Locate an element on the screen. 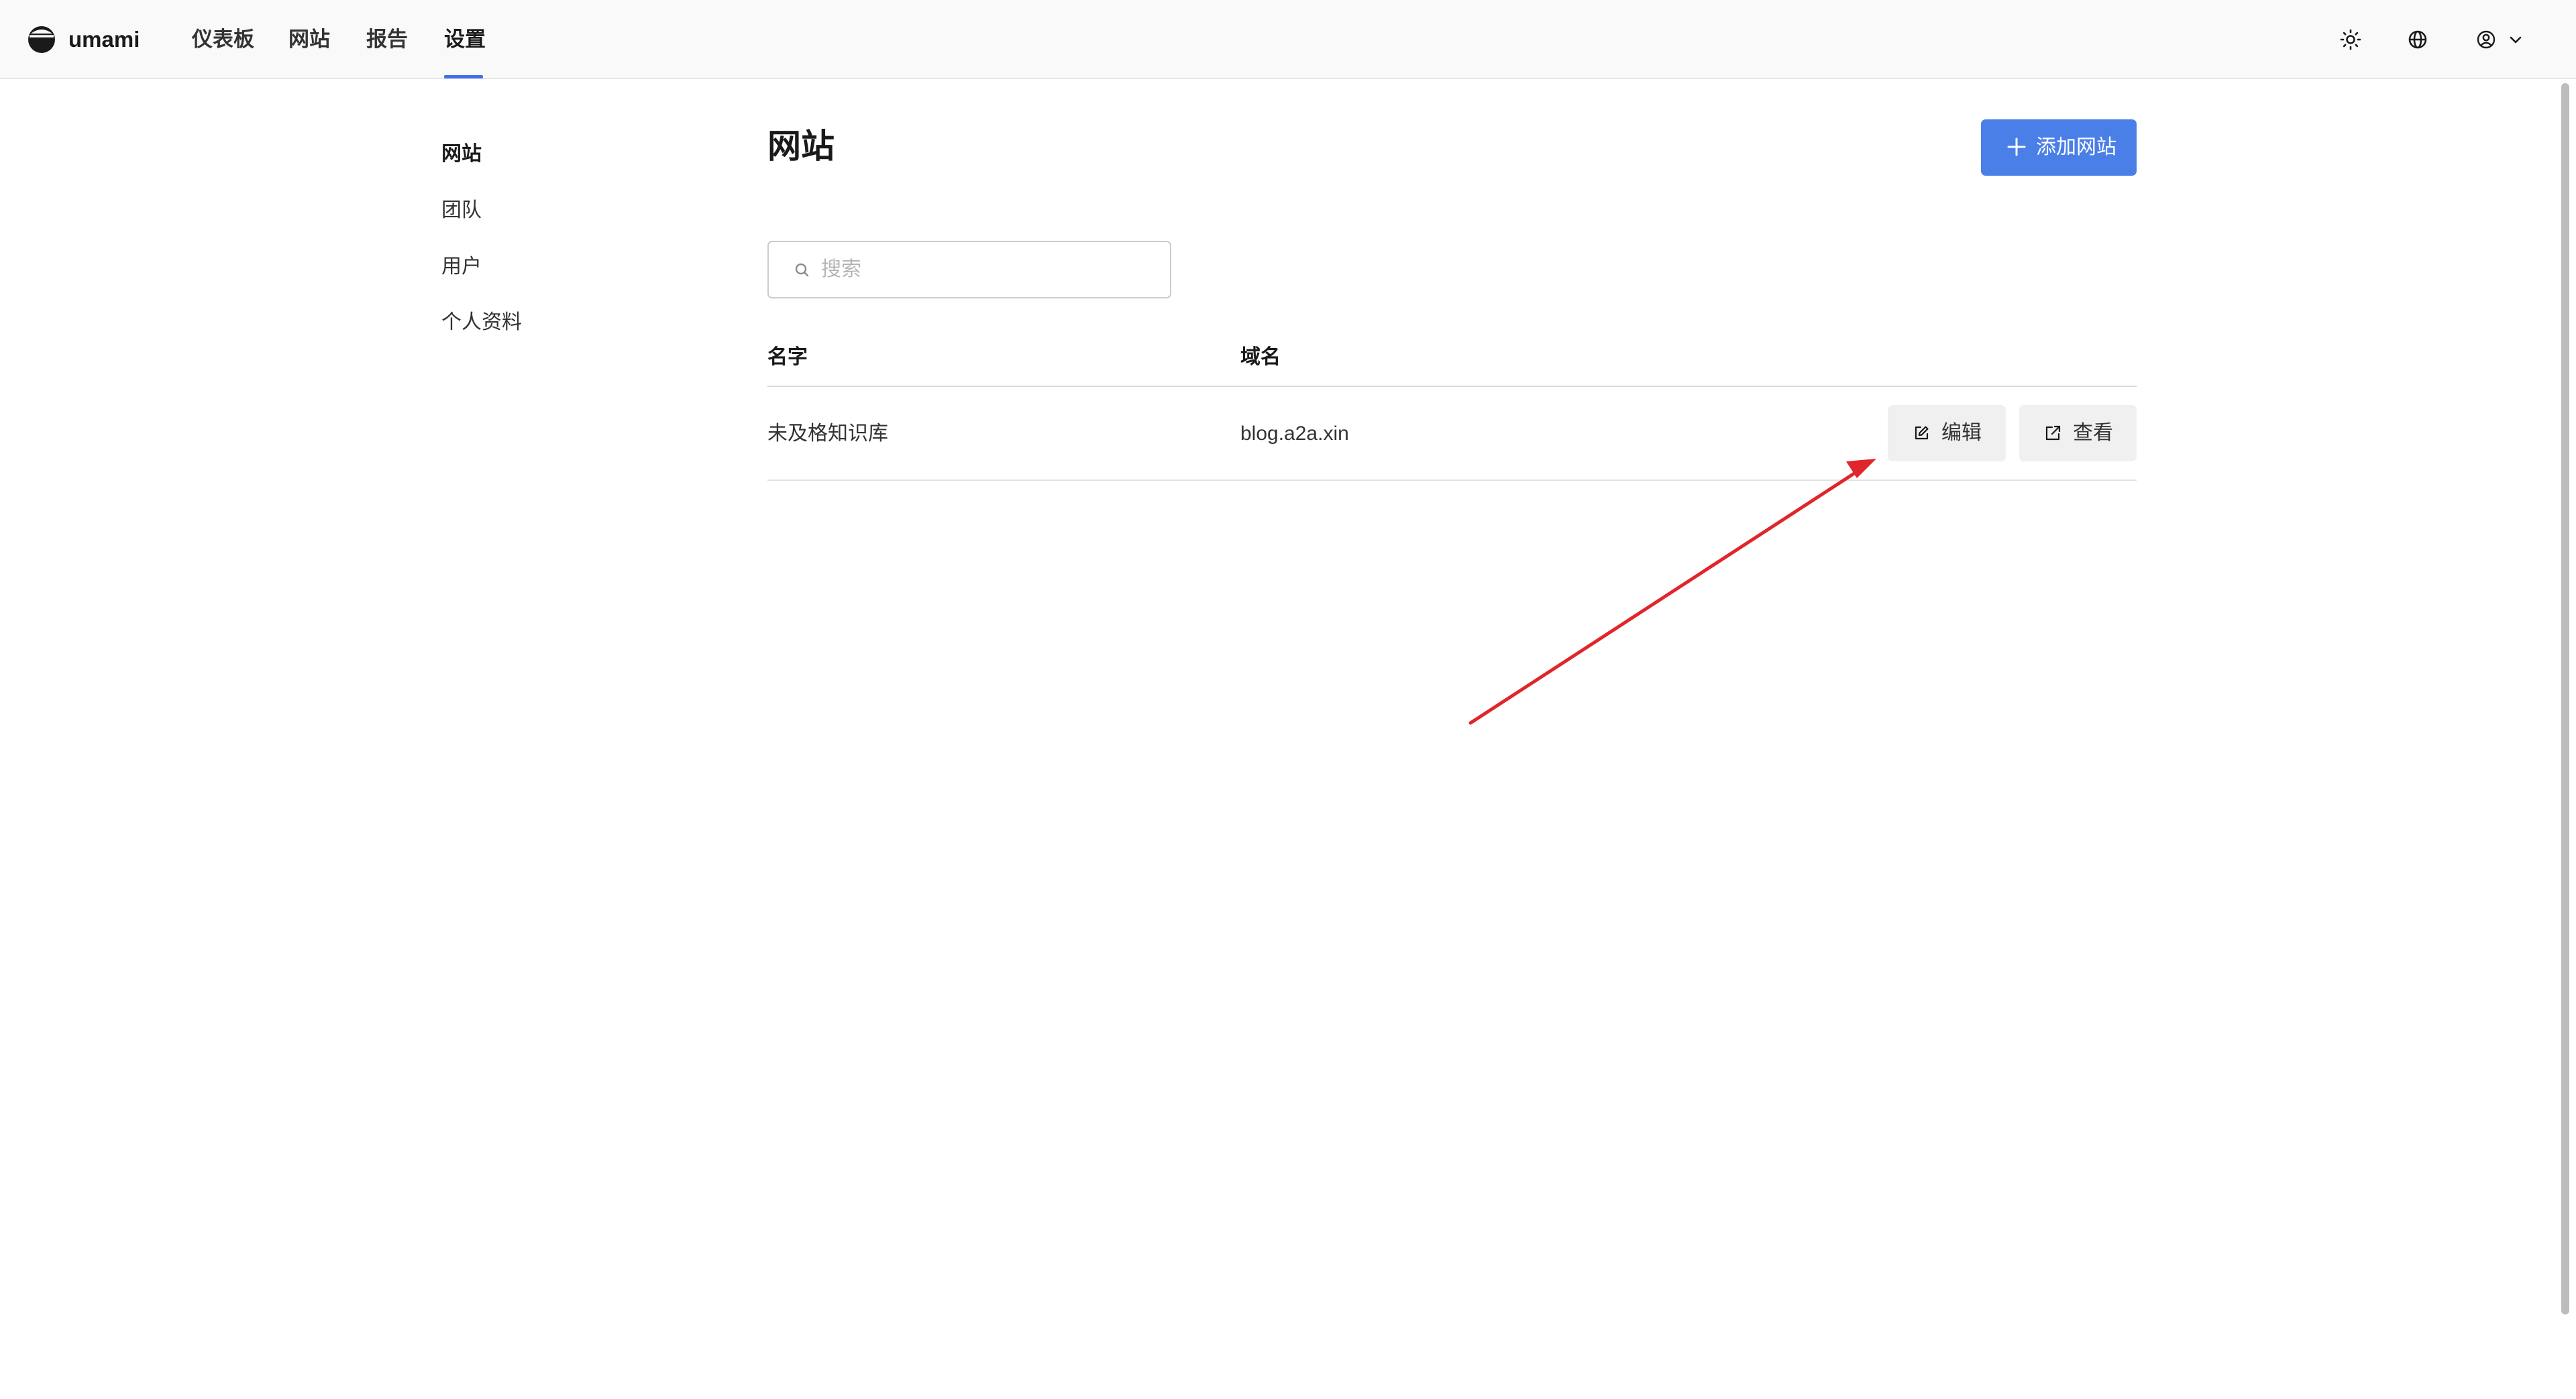 The width and height of the screenshot is (2576, 1399). theme-toggle-button is located at coordinates (2350, 39).